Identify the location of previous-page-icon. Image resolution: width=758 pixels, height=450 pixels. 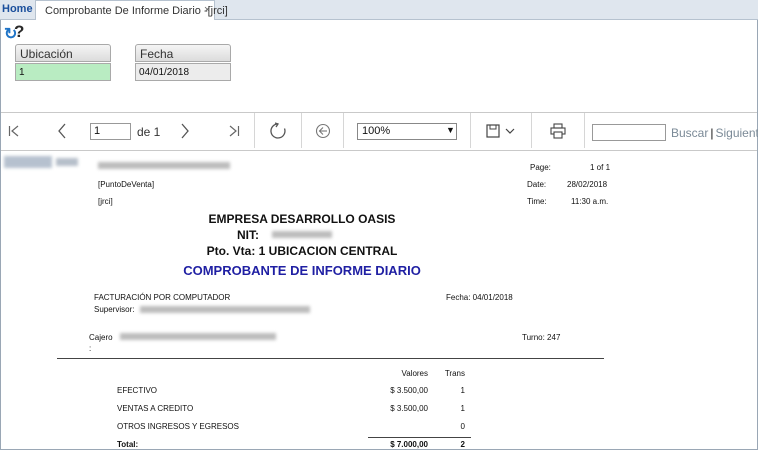
(62, 131).